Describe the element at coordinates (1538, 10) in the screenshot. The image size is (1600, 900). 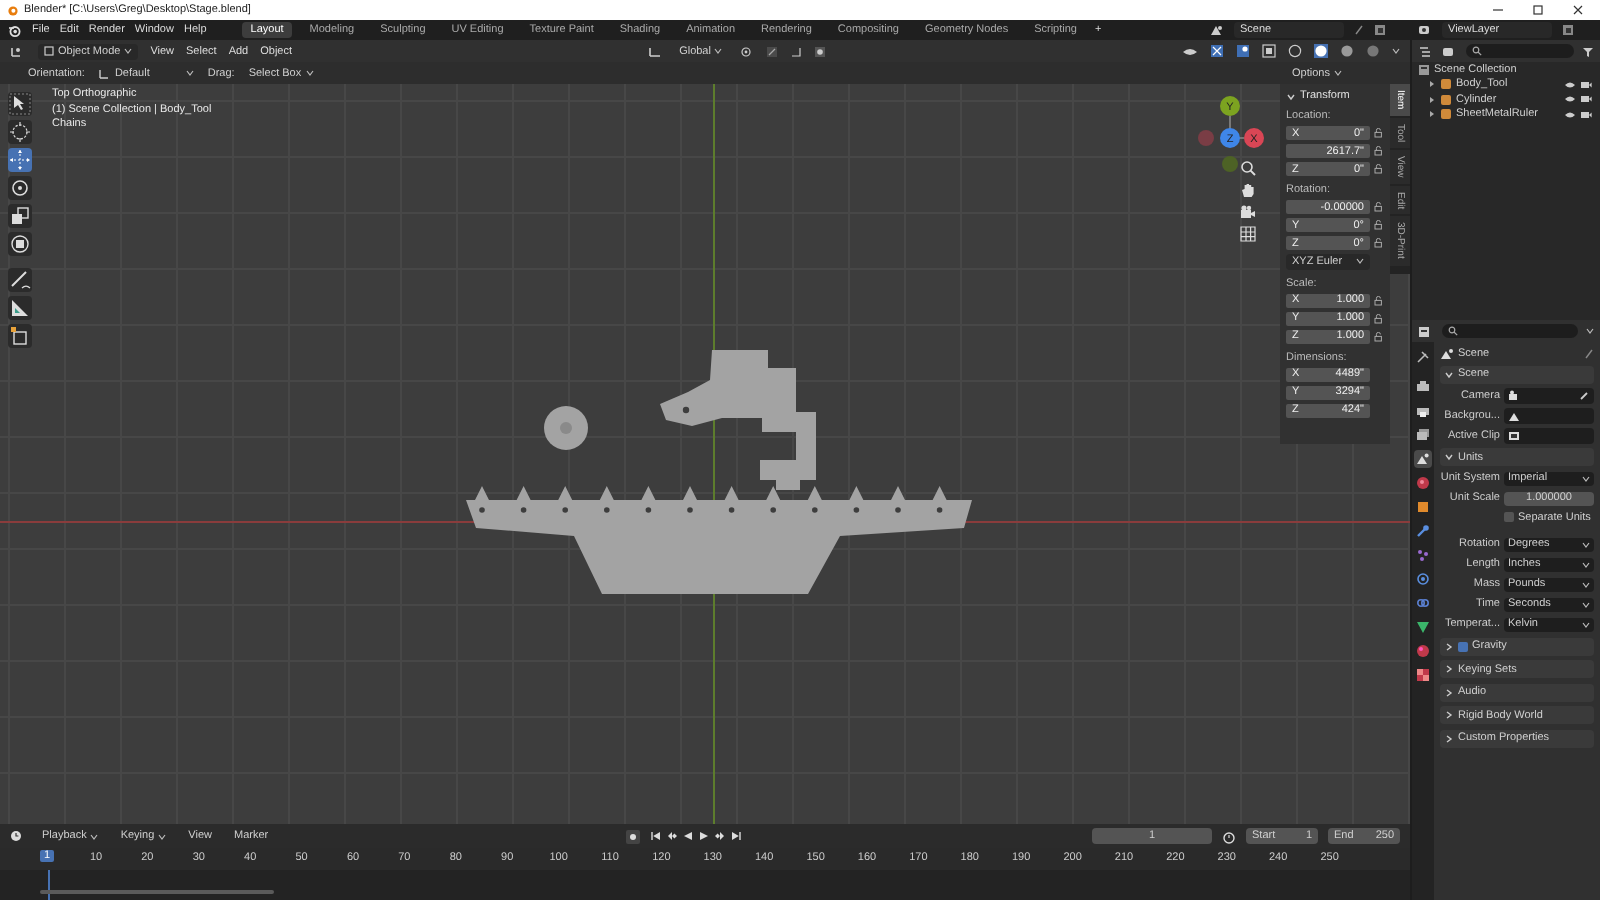
I see `maximize-icon` at that location.